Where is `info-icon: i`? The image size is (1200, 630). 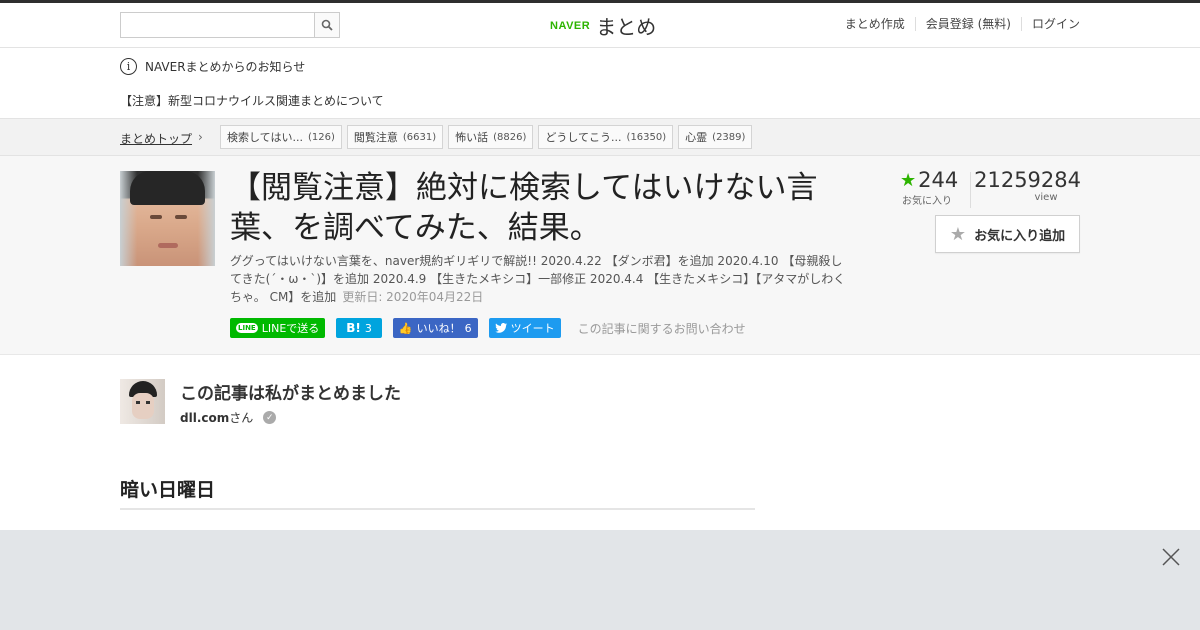 info-icon: i is located at coordinates (128, 66).